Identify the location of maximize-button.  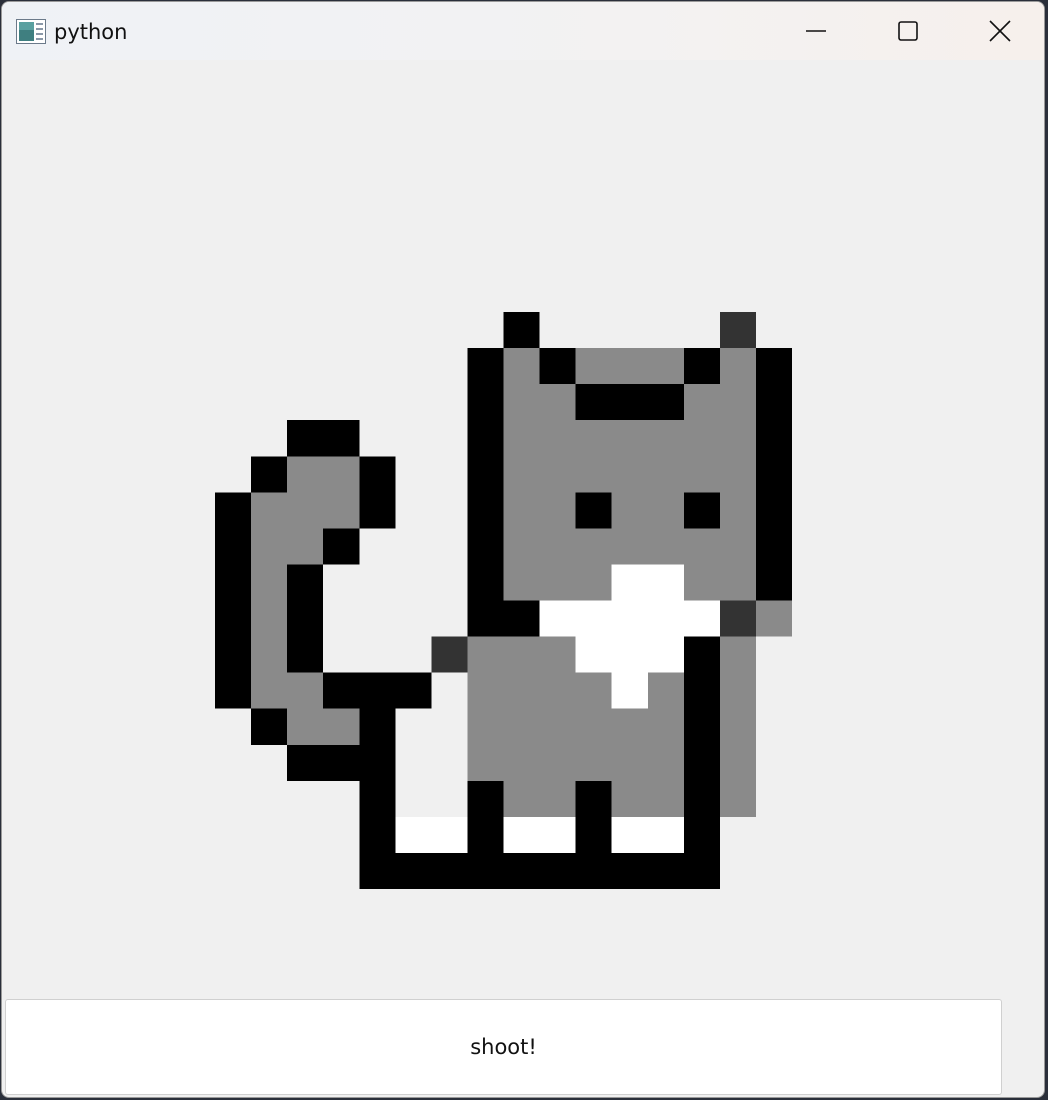
(908, 31).